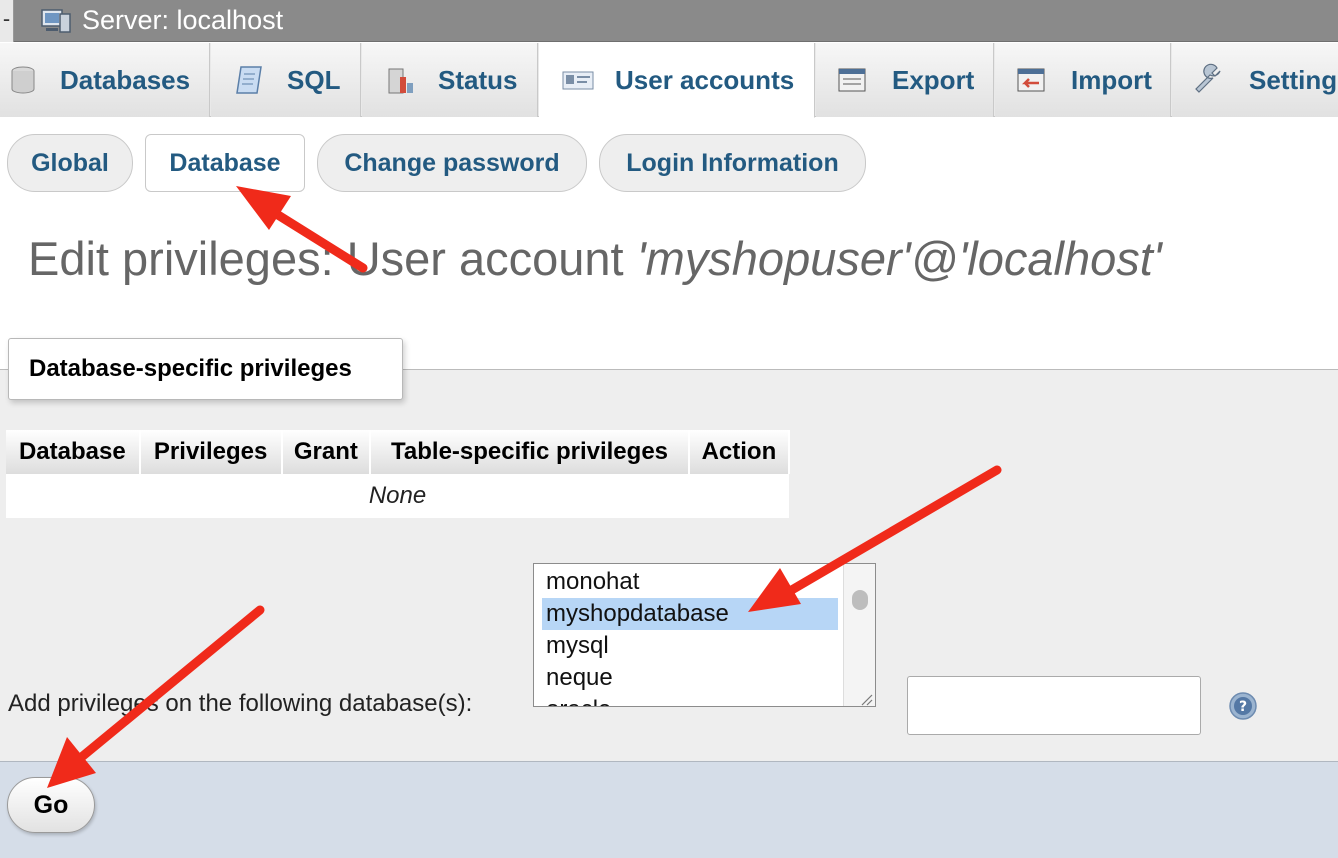  I want to click on tab-import: Import, so click(1083, 80).